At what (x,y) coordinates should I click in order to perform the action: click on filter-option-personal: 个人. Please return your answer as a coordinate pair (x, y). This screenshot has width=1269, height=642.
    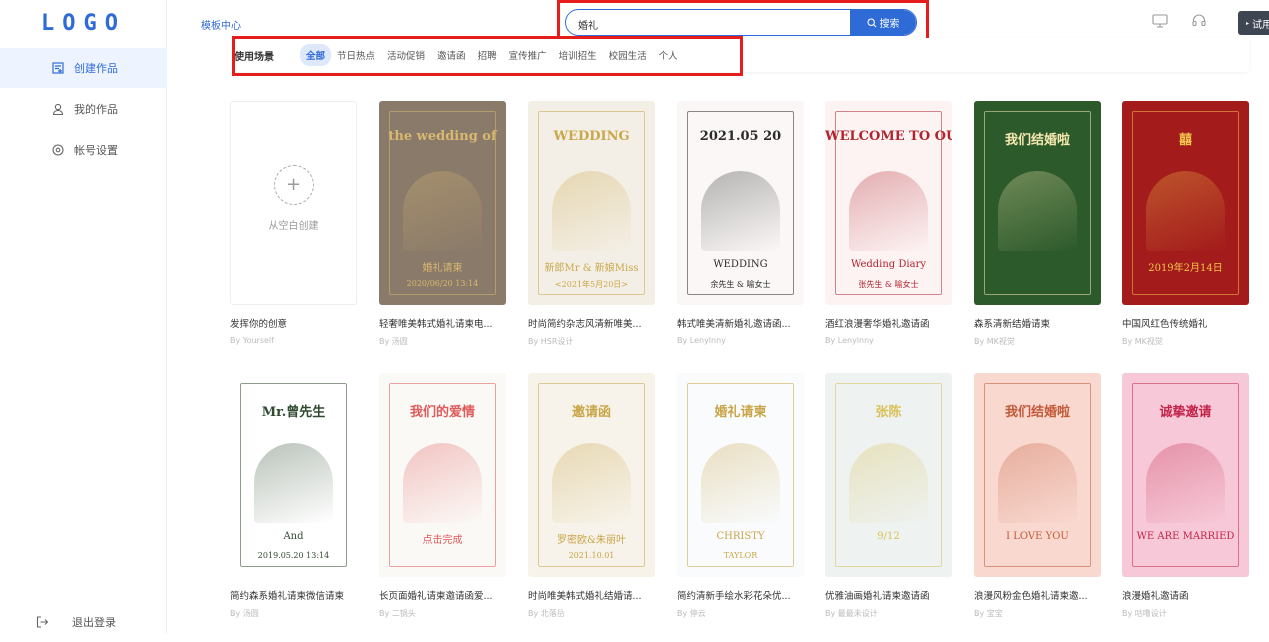
    Looking at the image, I should click on (668, 55).